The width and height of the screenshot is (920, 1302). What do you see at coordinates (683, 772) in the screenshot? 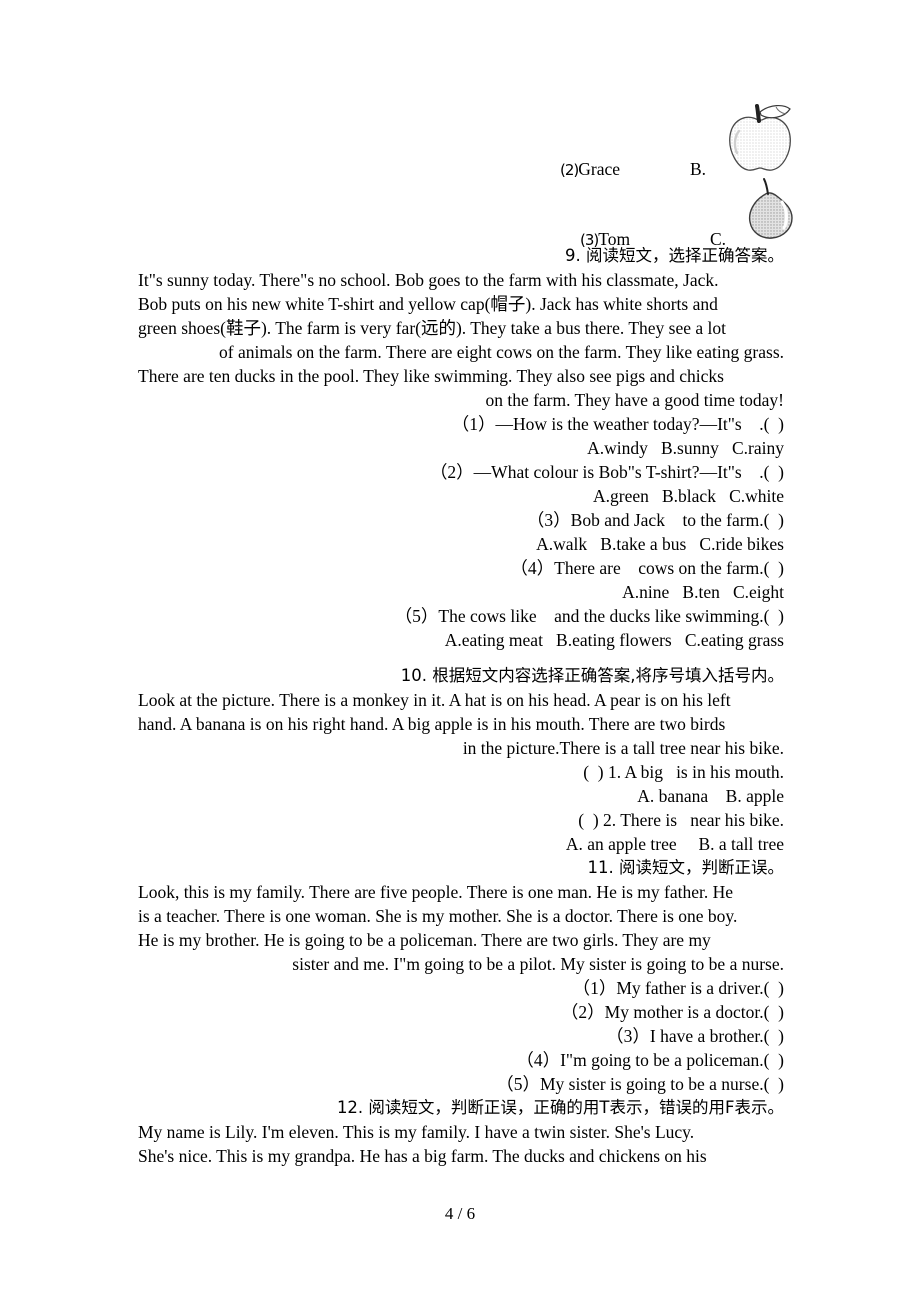
I see `question-stem: ( ) 1. A big is in his mouth.` at bounding box center [683, 772].